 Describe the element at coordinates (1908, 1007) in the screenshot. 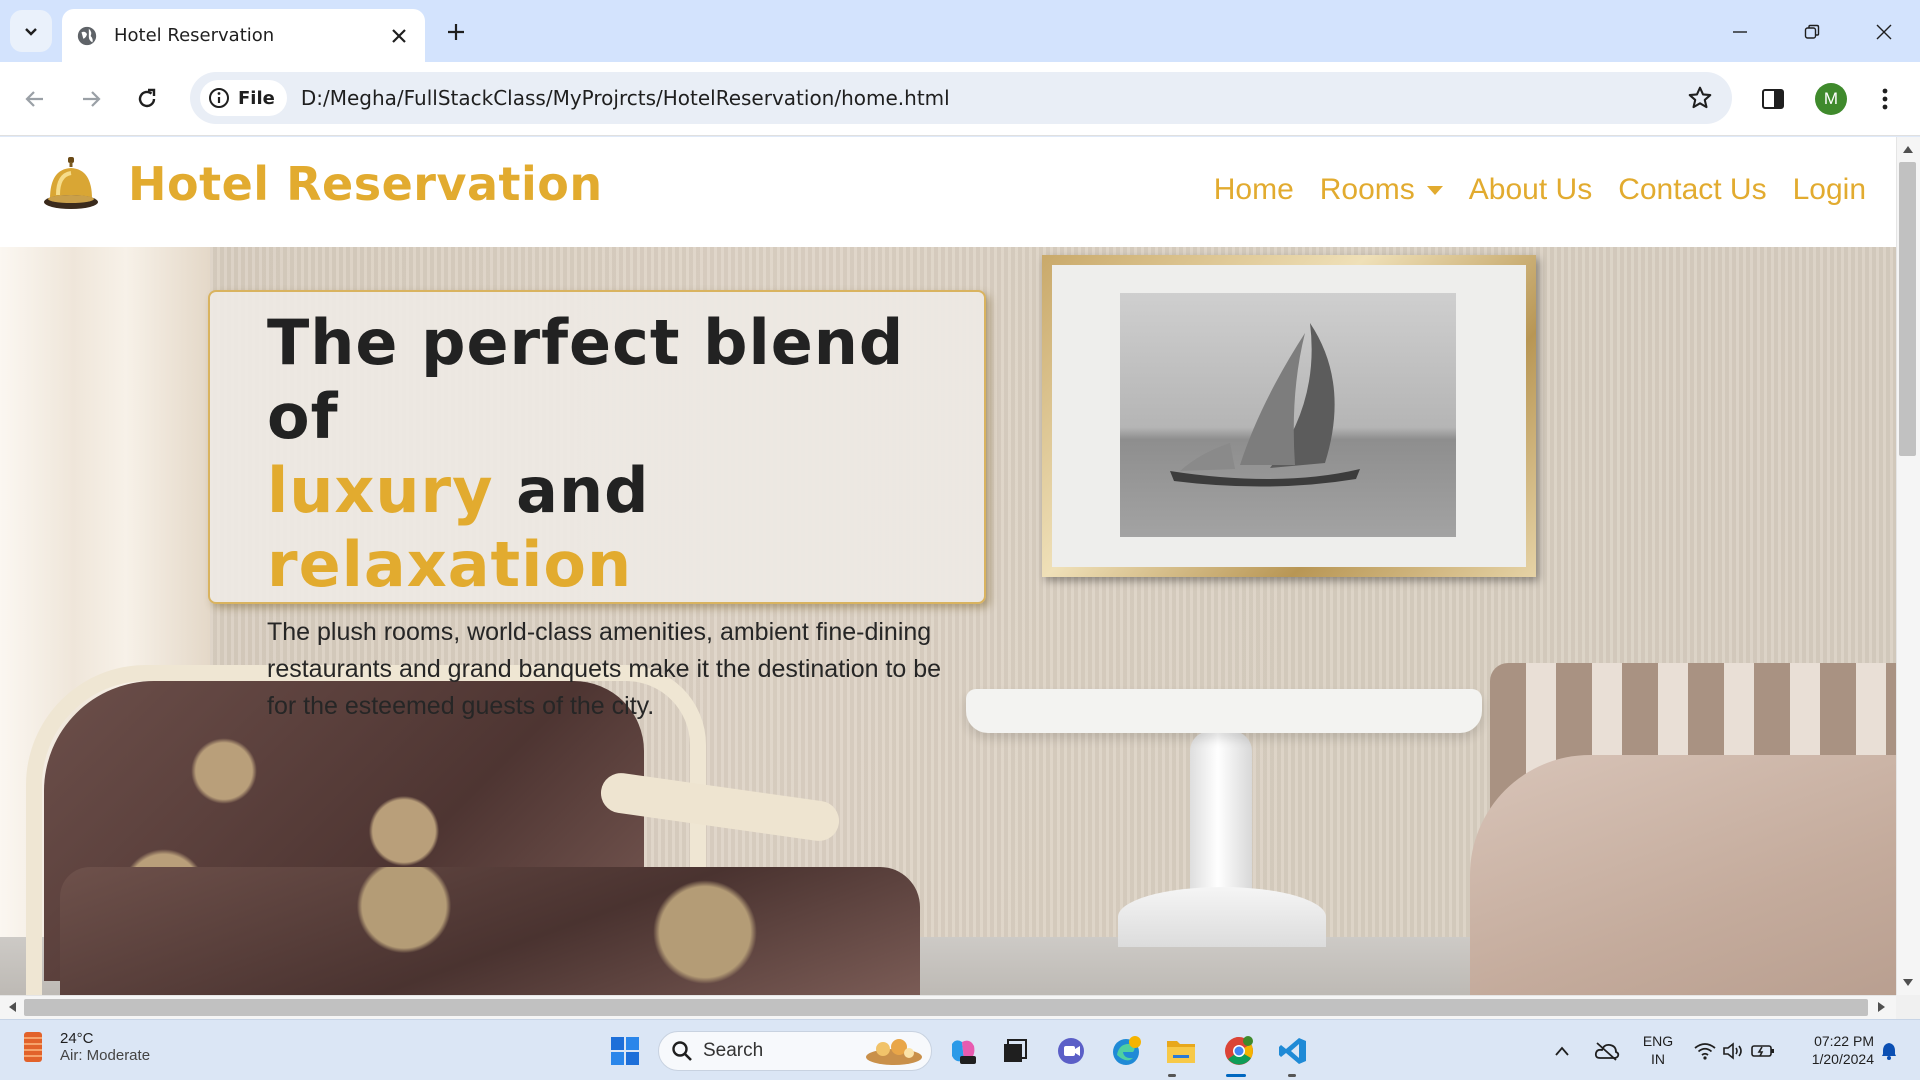

I see `scrollbar-corner` at that location.